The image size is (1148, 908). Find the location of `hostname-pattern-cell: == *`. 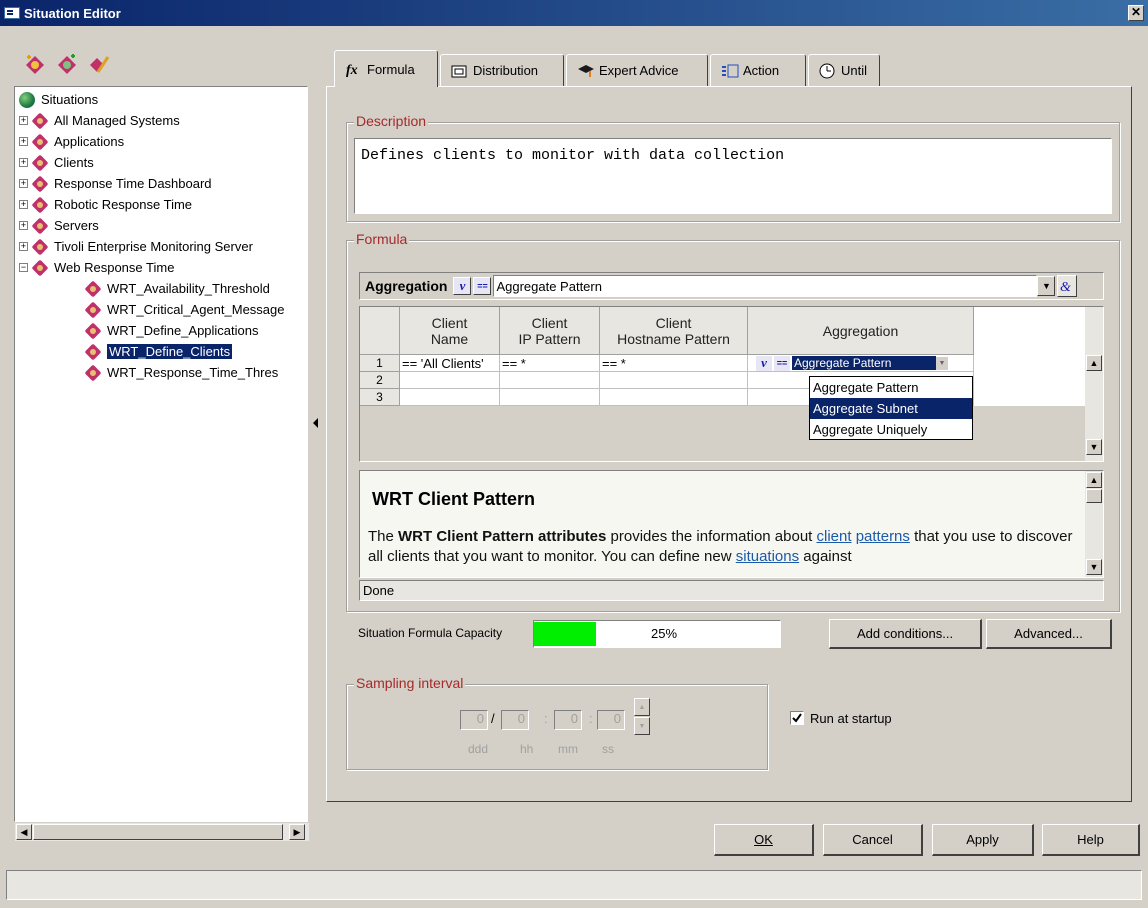

hostname-pattern-cell: == * is located at coordinates (674, 363).